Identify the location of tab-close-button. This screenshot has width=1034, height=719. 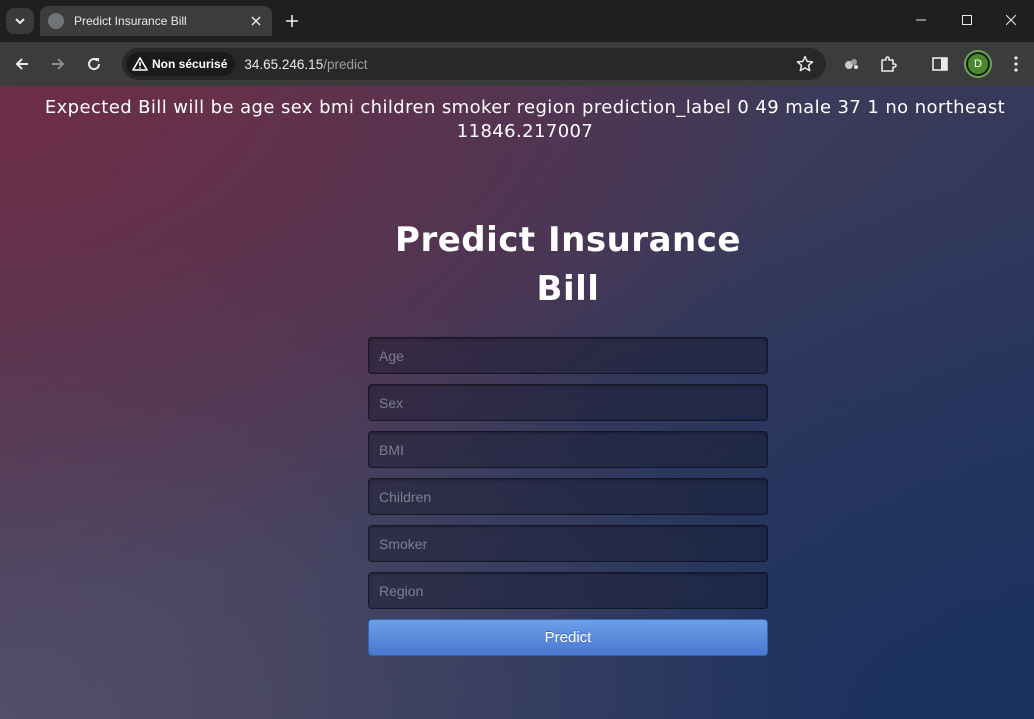
(256, 21).